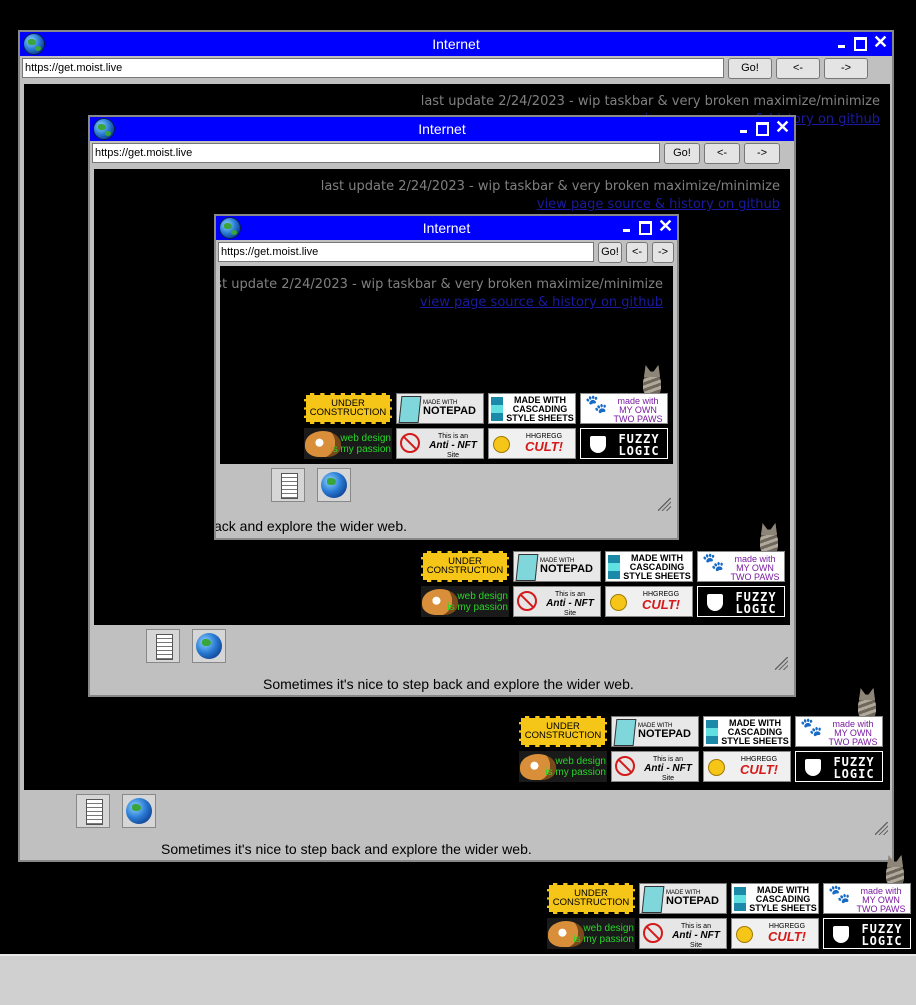 This screenshot has width=916, height=1005. What do you see at coordinates (444, 501) in the screenshot?
I see `desktop-tray: ack and explore the wider web.` at bounding box center [444, 501].